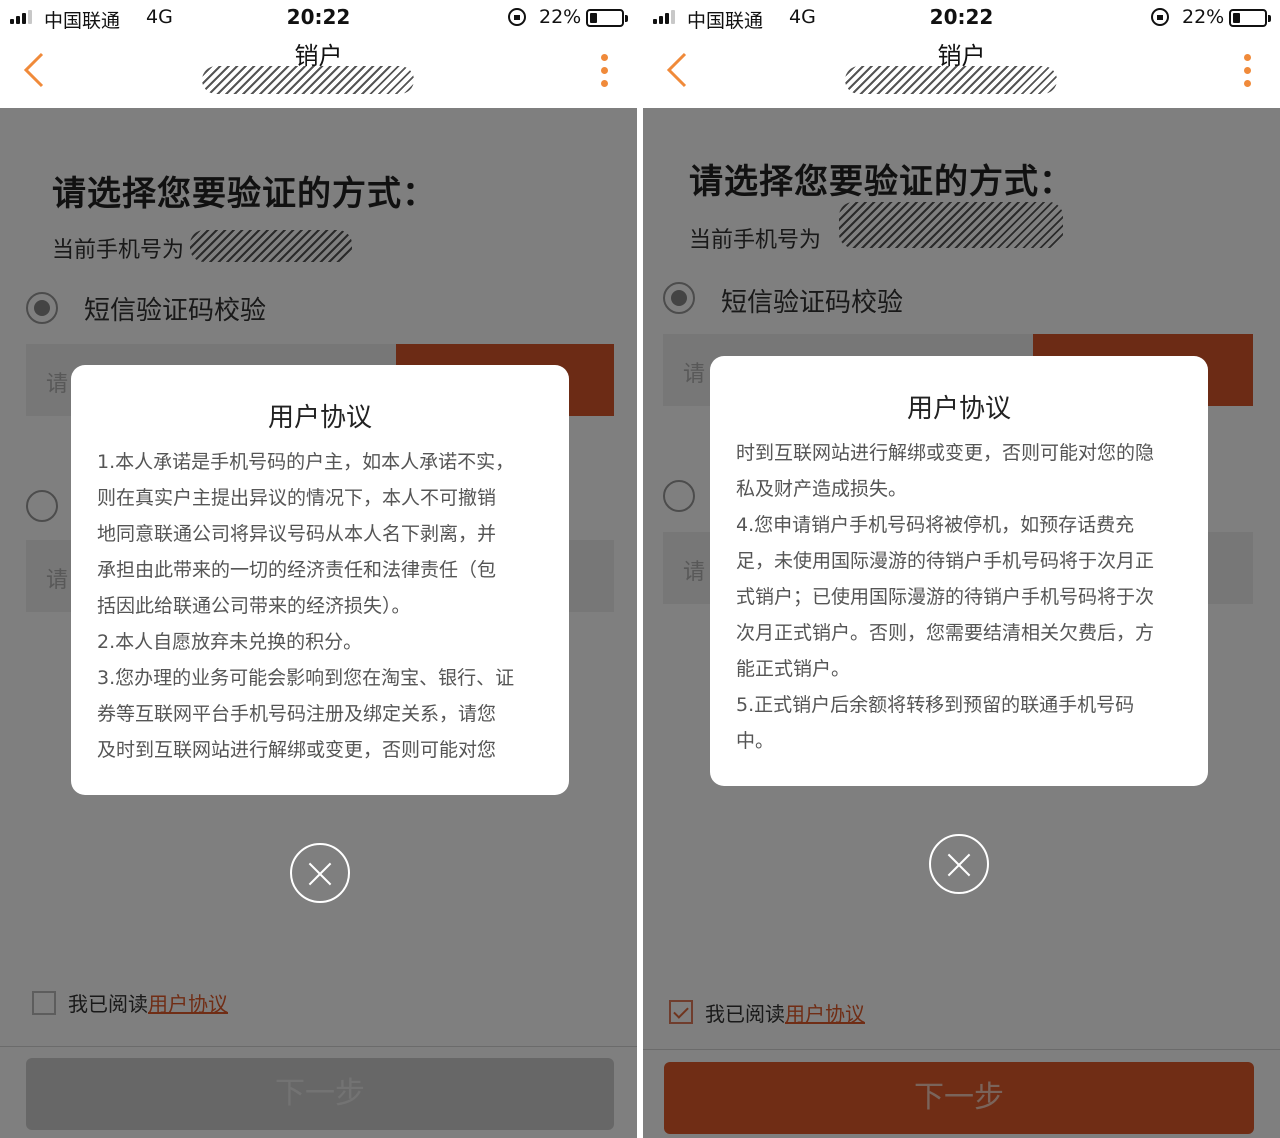 The height and width of the screenshot is (1138, 1280). What do you see at coordinates (254, 606) in the screenshot?
I see `agreement-line: 括因此给联通公司带来的经济损失）。` at bounding box center [254, 606].